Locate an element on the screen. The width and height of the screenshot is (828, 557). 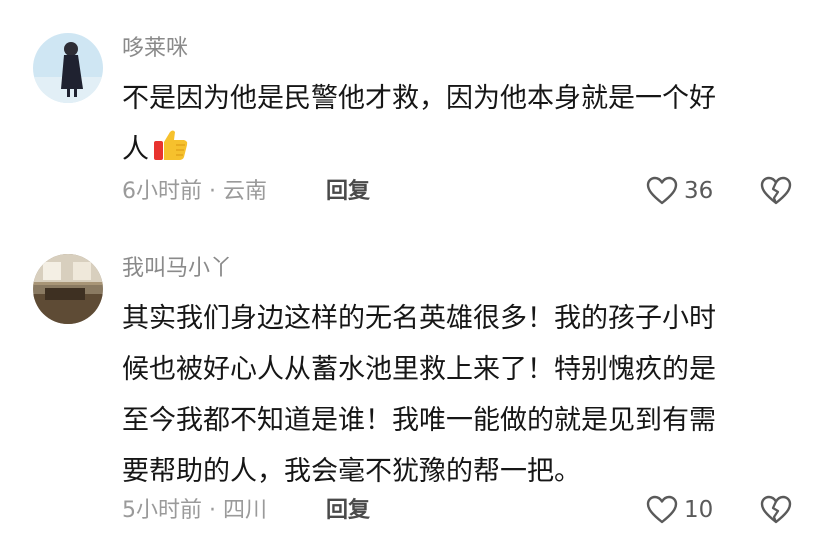
like-count: 36 is located at coordinates (699, 191).